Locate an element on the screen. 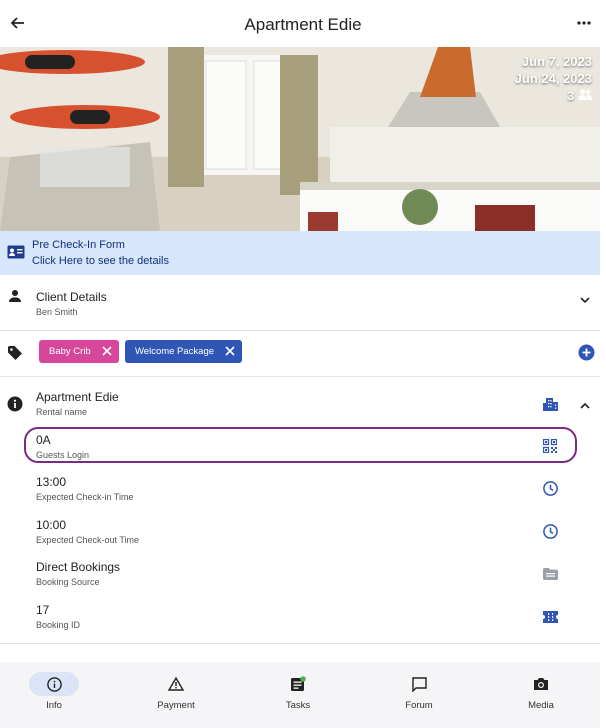 Image resolution: width=606 pixels, height=728 pixels. tag-chip-welcome-package: Welcome Package is located at coordinates (183, 351).